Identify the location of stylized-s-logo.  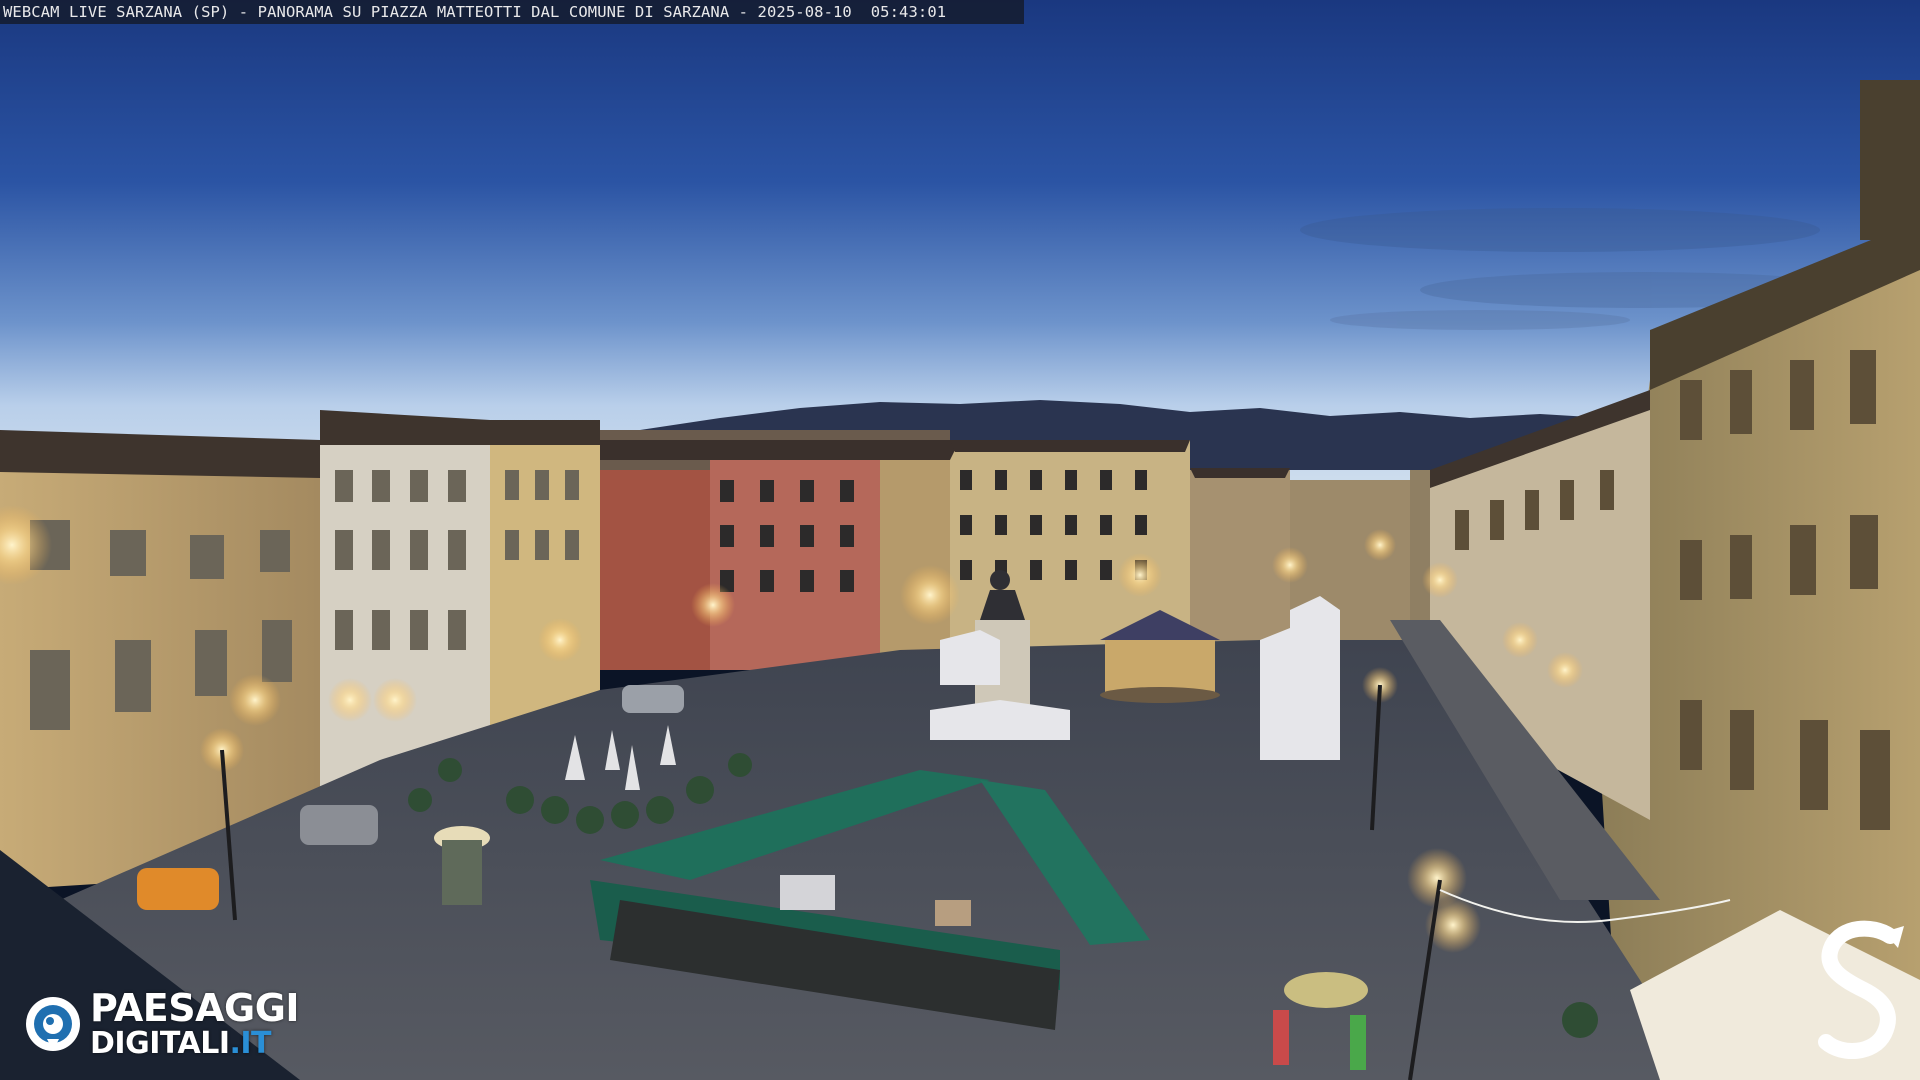
(1861, 989).